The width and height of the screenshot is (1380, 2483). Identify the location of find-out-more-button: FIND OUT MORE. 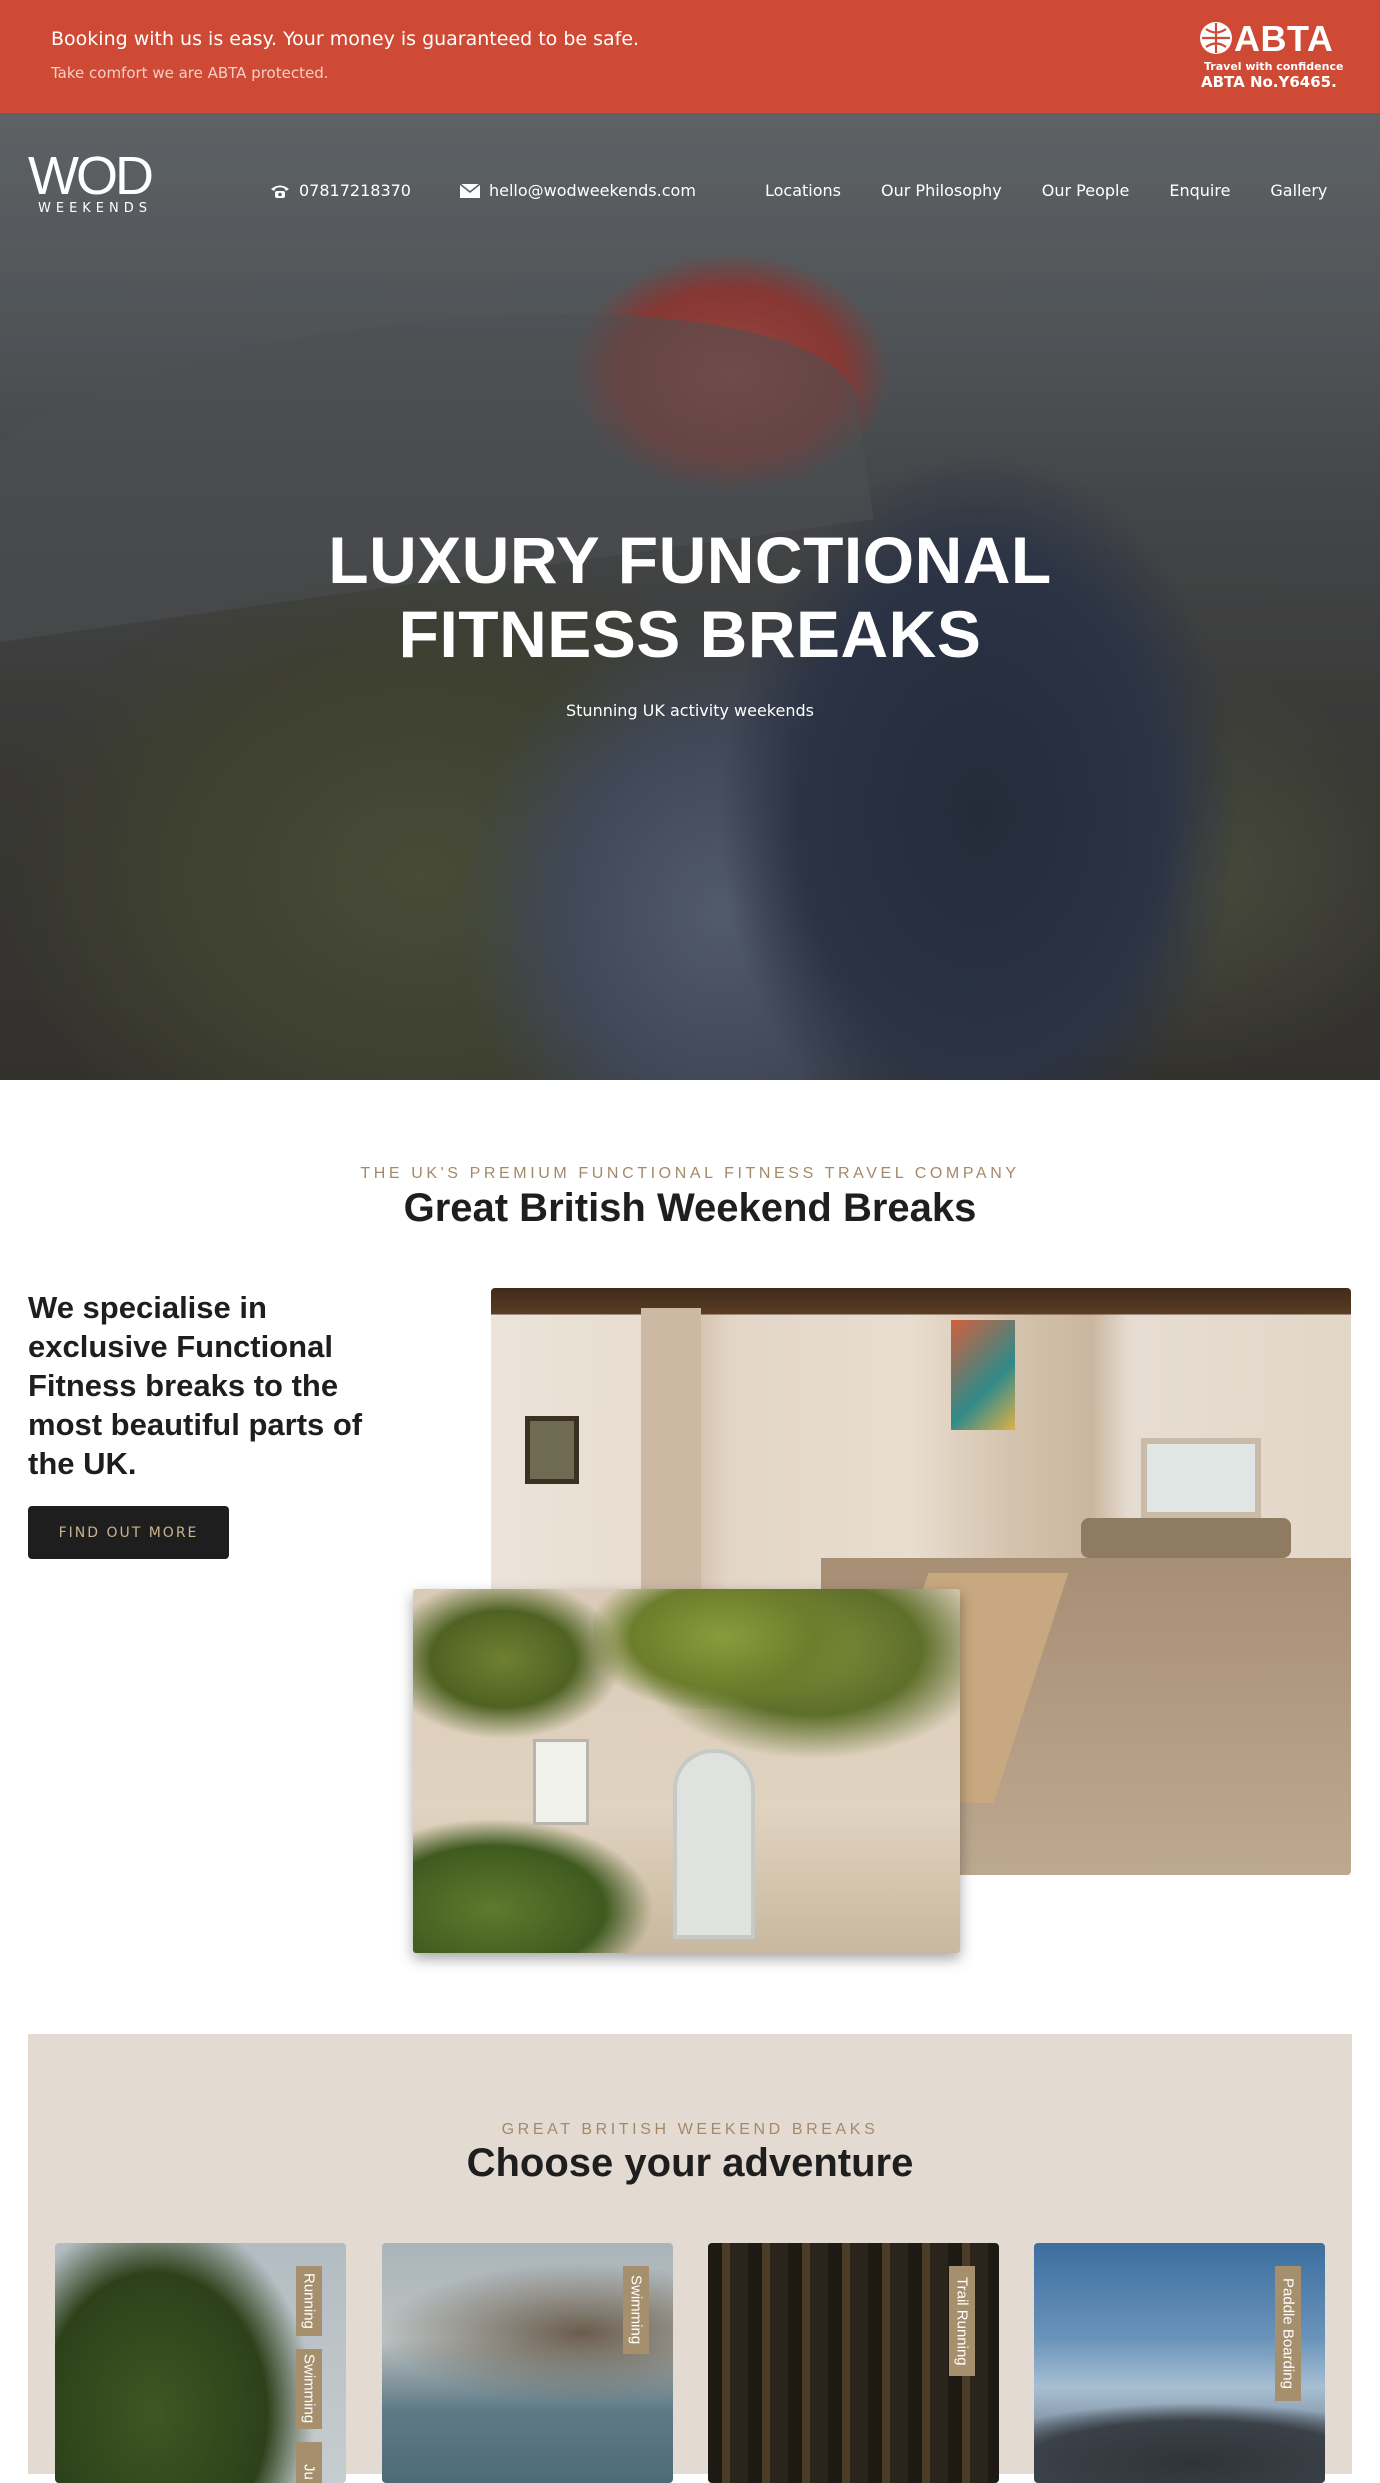
(128, 1532).